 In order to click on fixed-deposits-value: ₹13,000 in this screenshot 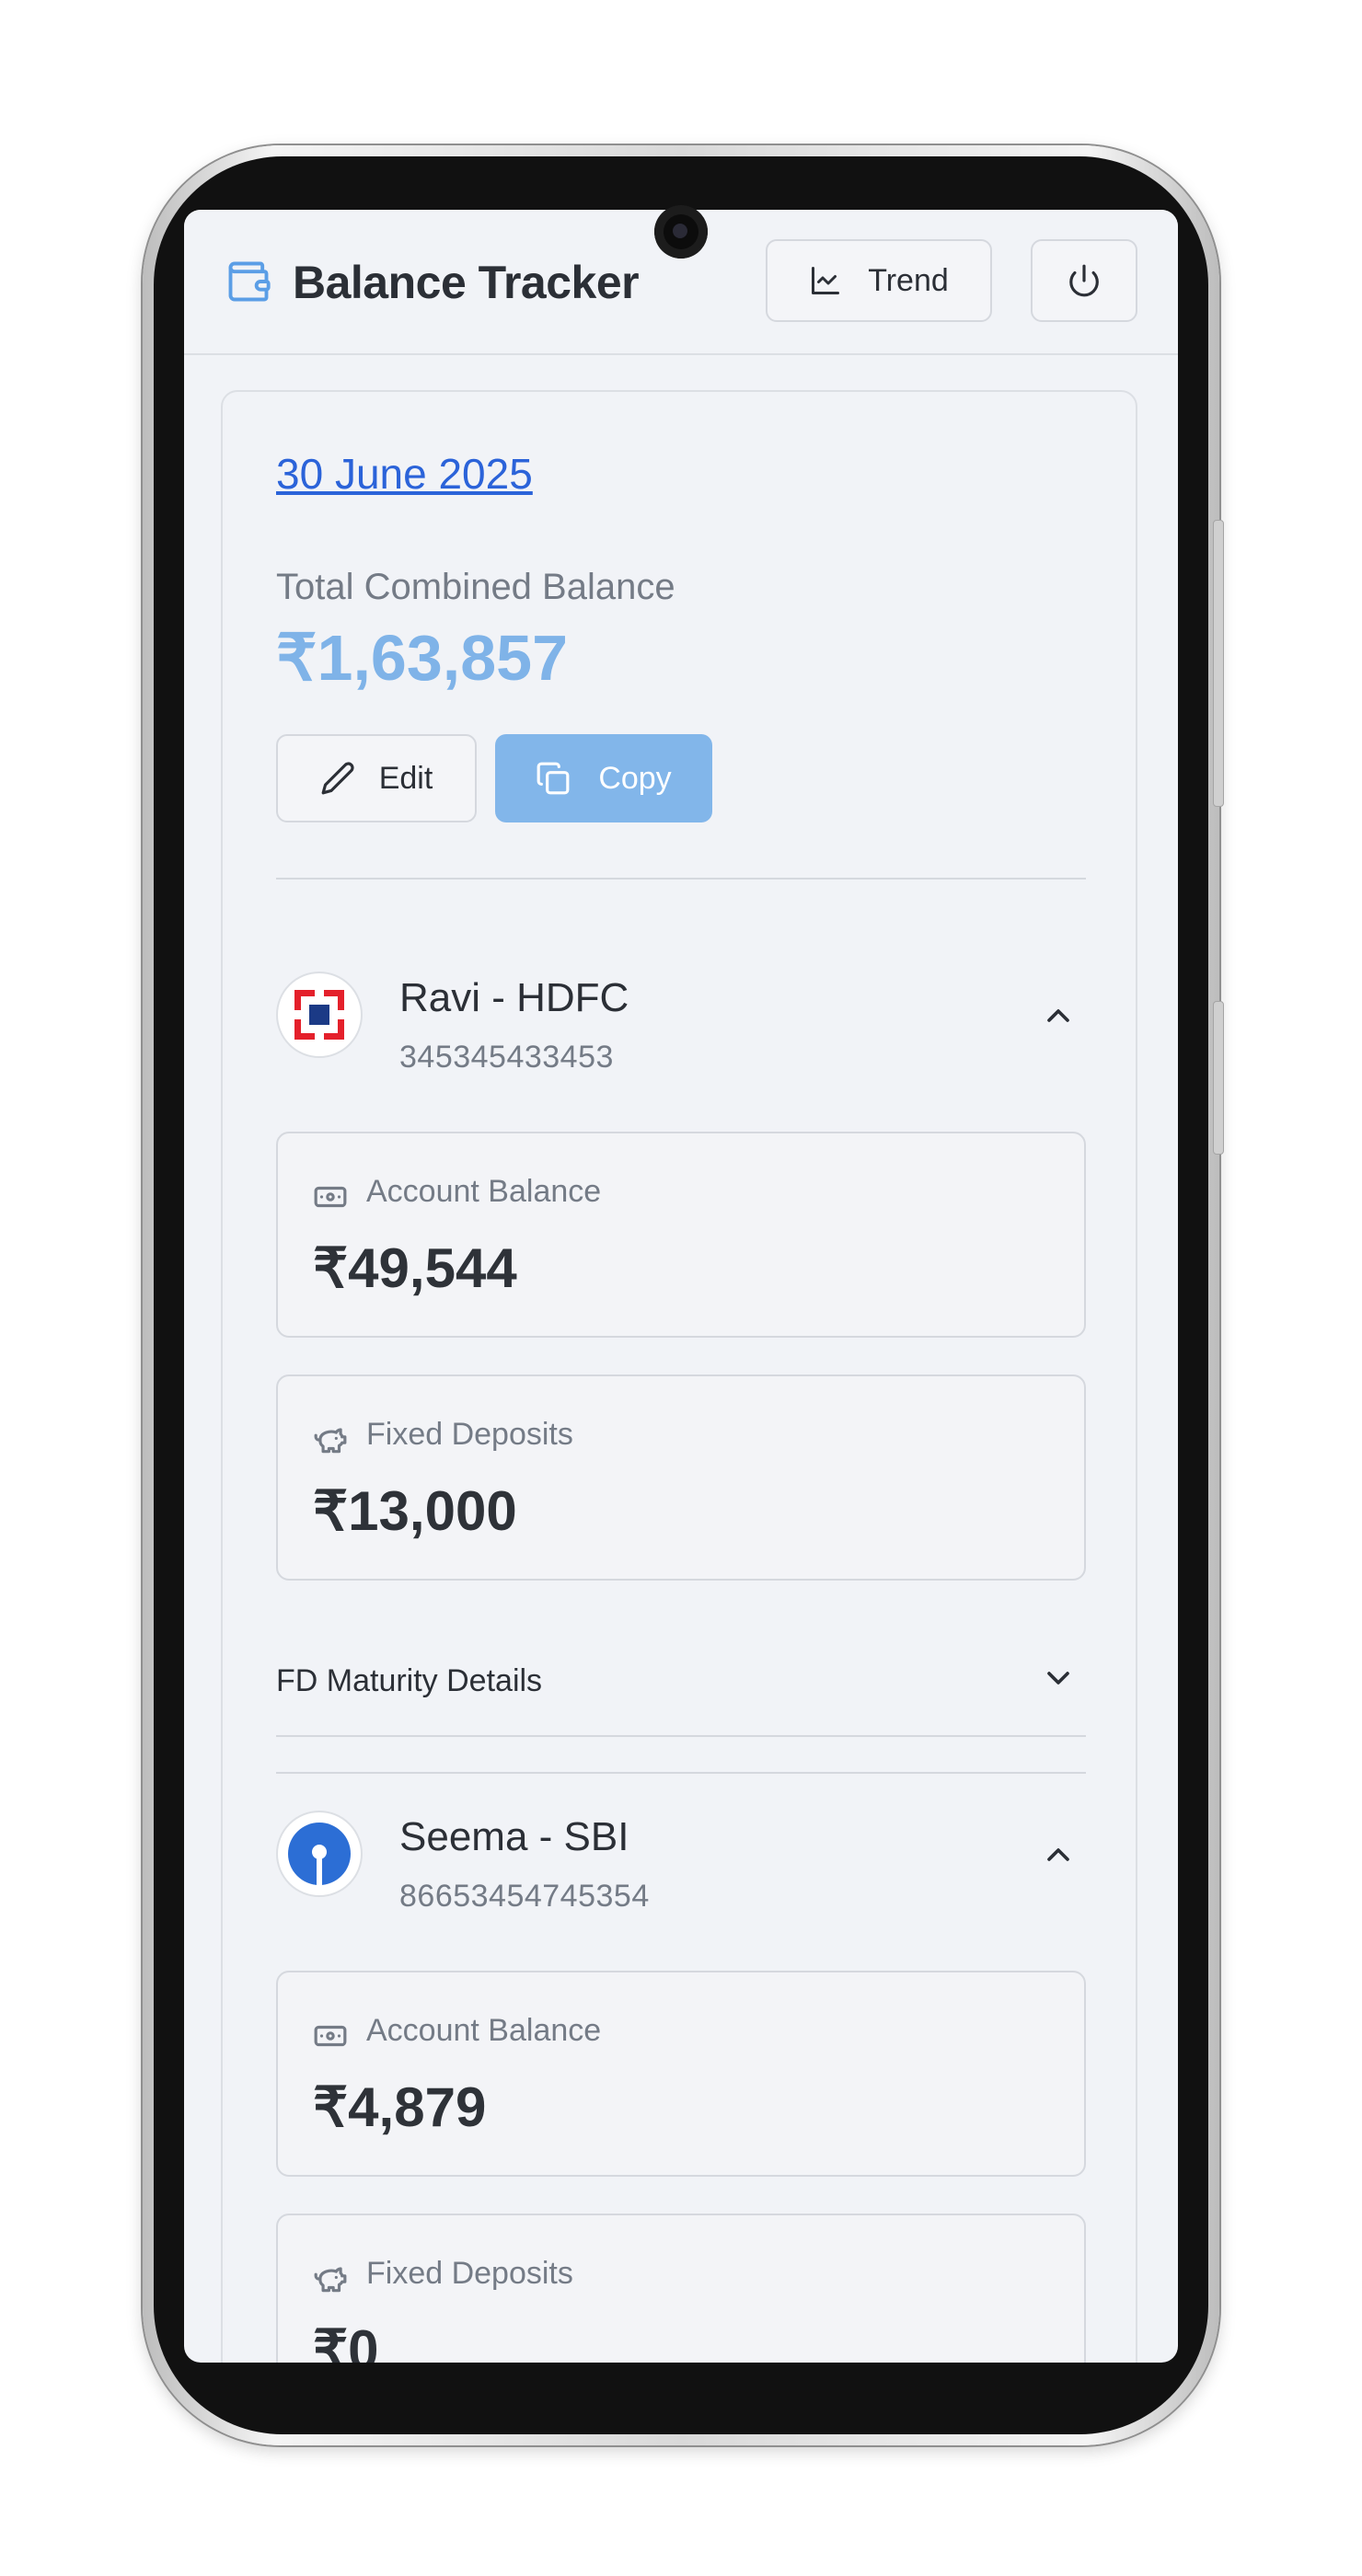, I will do `click(415, 1511)`.